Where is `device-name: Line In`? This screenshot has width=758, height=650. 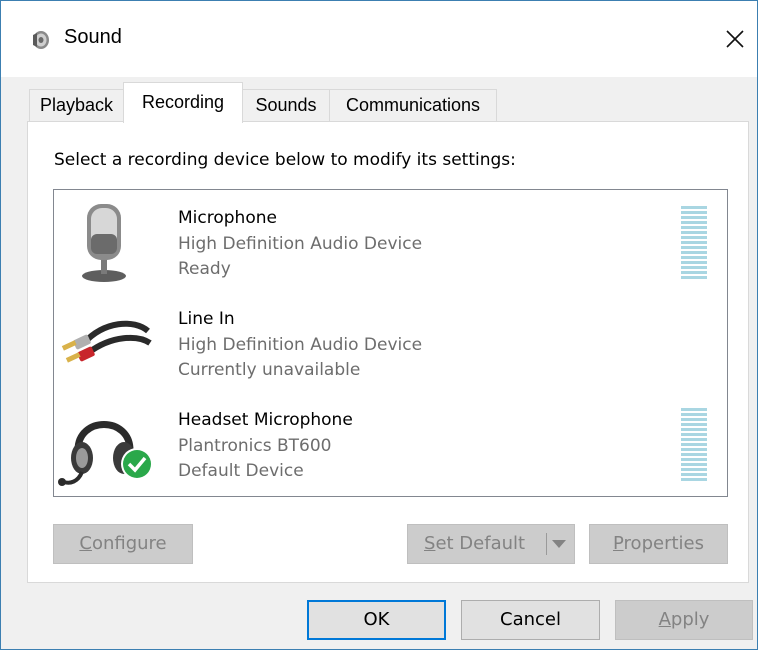
device-name: Line In is located at coordinates (206, 319).